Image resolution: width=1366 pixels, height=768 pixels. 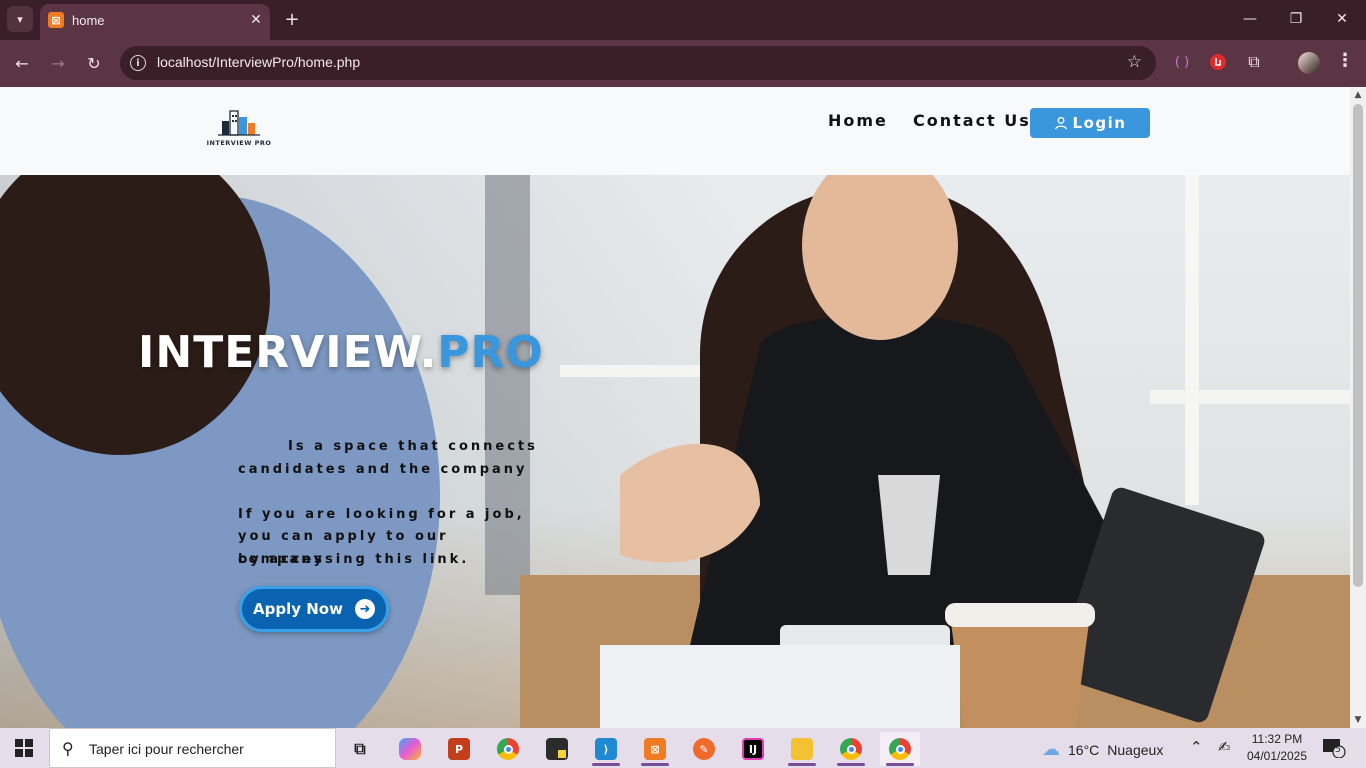 What do you see at coordinates (1358, 720) in the screenshot?
I see `scroll-down-arrow-icon: ▼` at bounding box center [1358, 720].